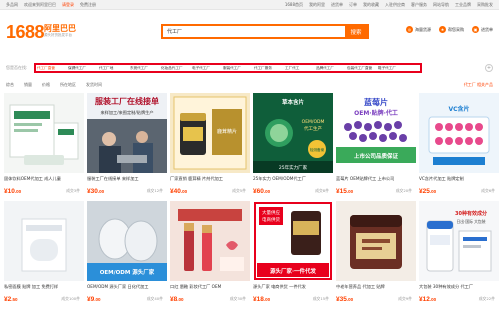  What do you see at coordinates (353, 5) in the screenshot?
I see `topbar-link: 订单` at bounding box center [353, 5].